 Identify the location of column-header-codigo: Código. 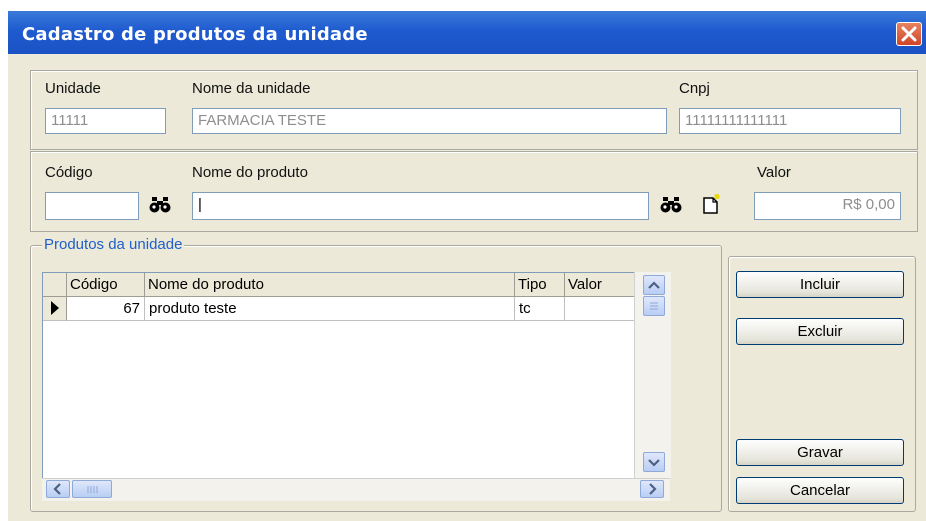
(106, 285).